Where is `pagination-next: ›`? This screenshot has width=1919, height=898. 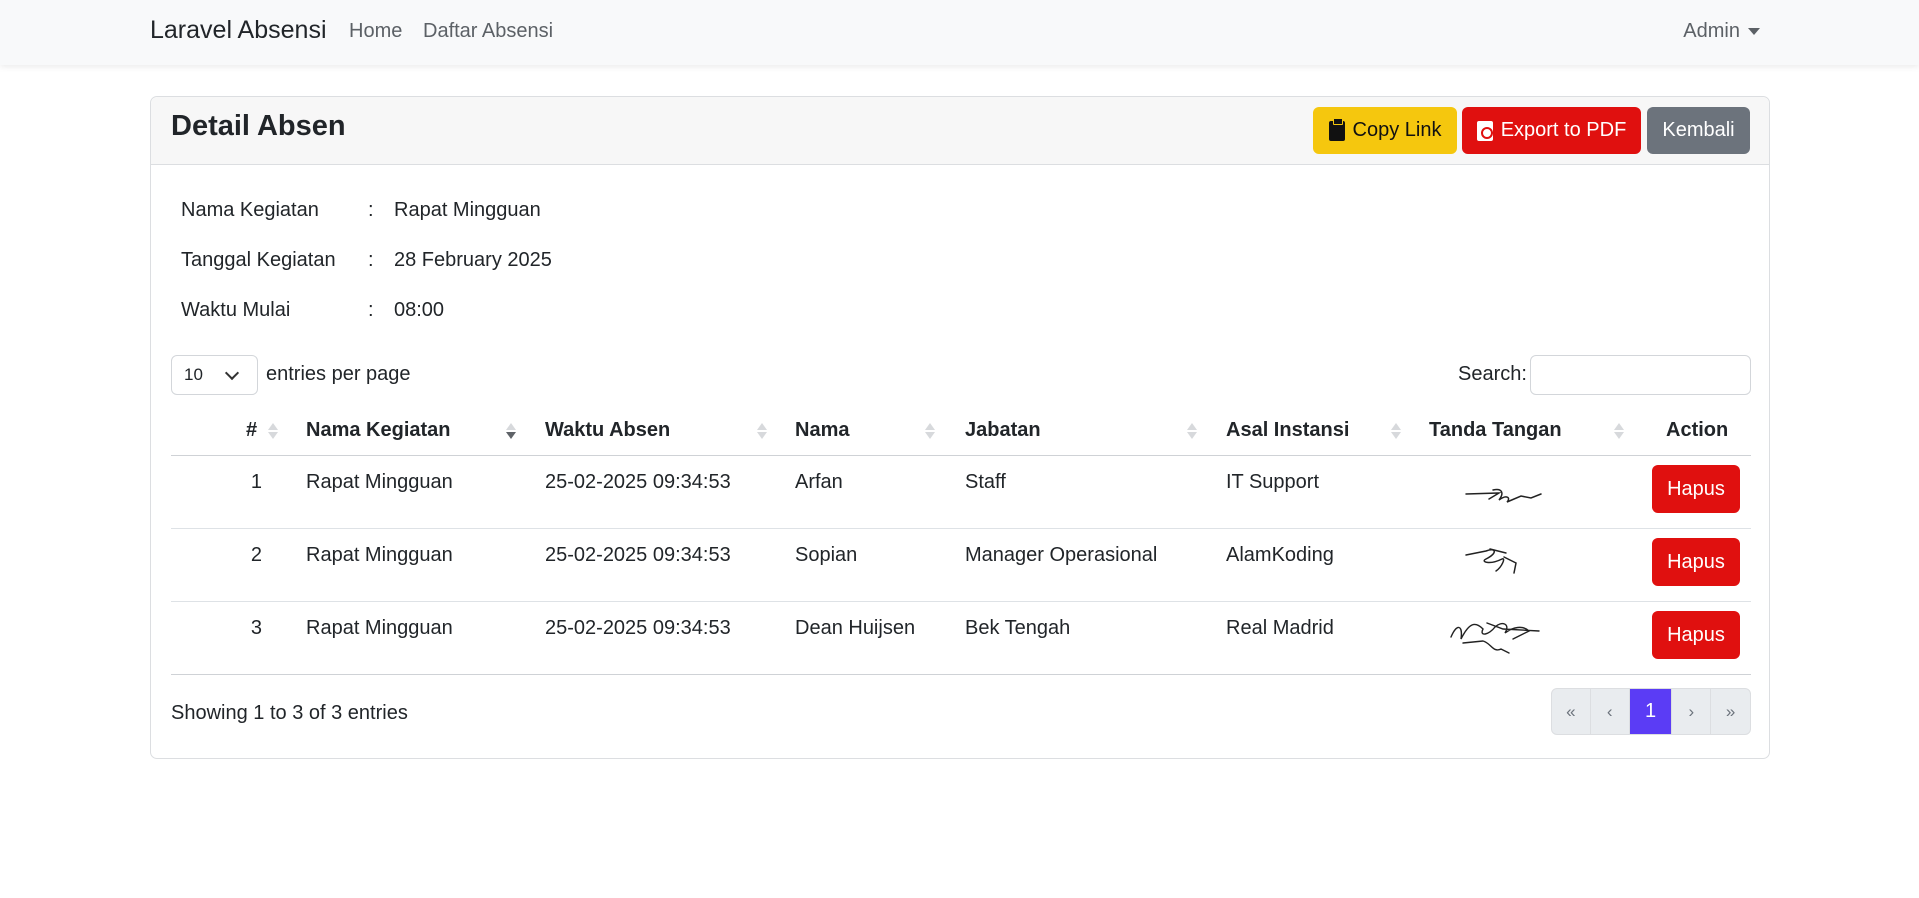 pagination-next: › is located at coordinates (1692, 711).